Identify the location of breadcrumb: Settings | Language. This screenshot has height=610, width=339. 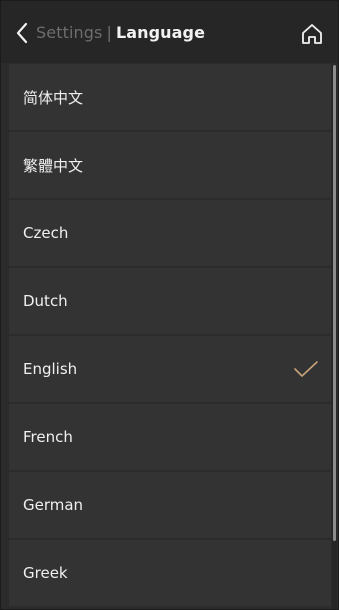
(120, 32).